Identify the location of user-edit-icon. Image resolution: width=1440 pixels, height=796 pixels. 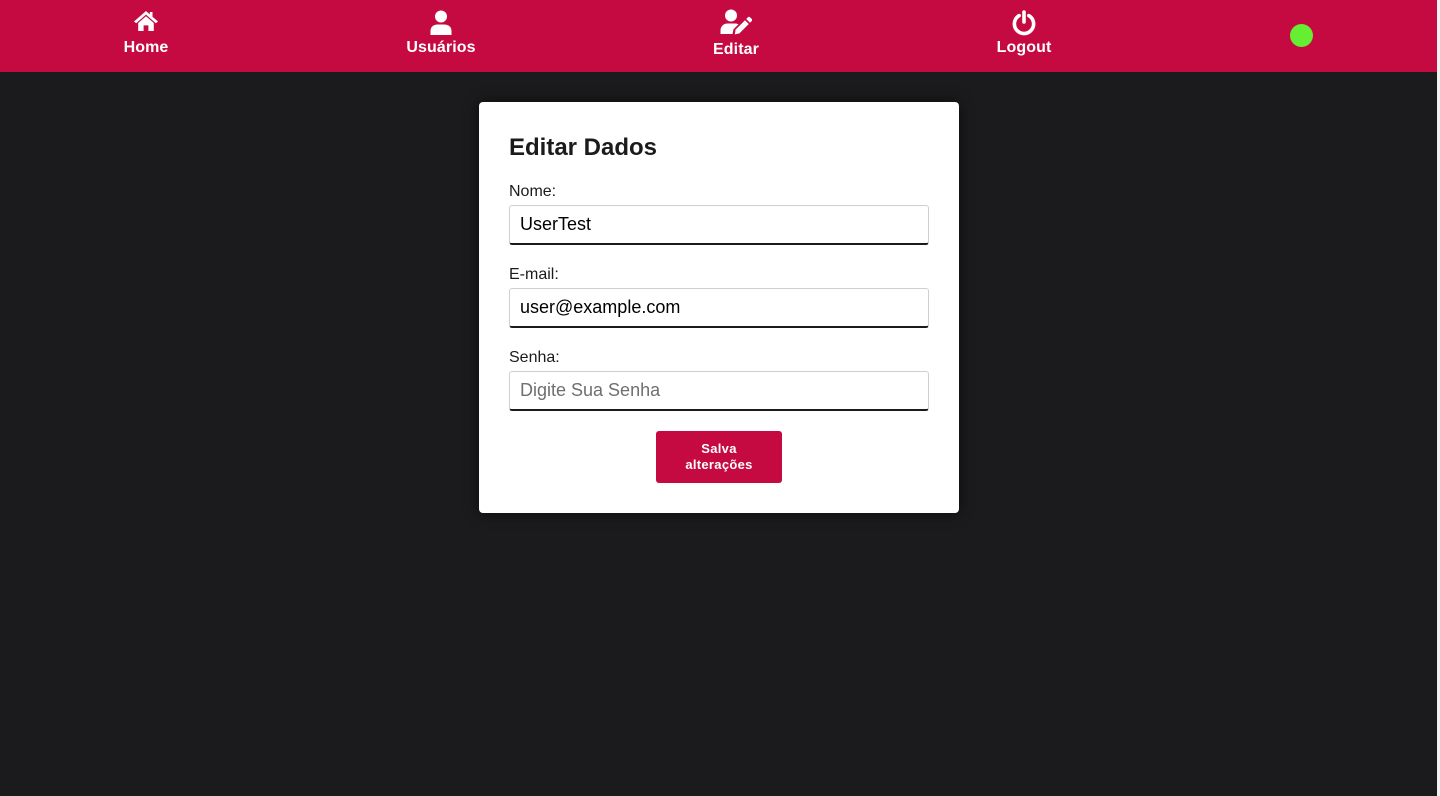
(736, 23).